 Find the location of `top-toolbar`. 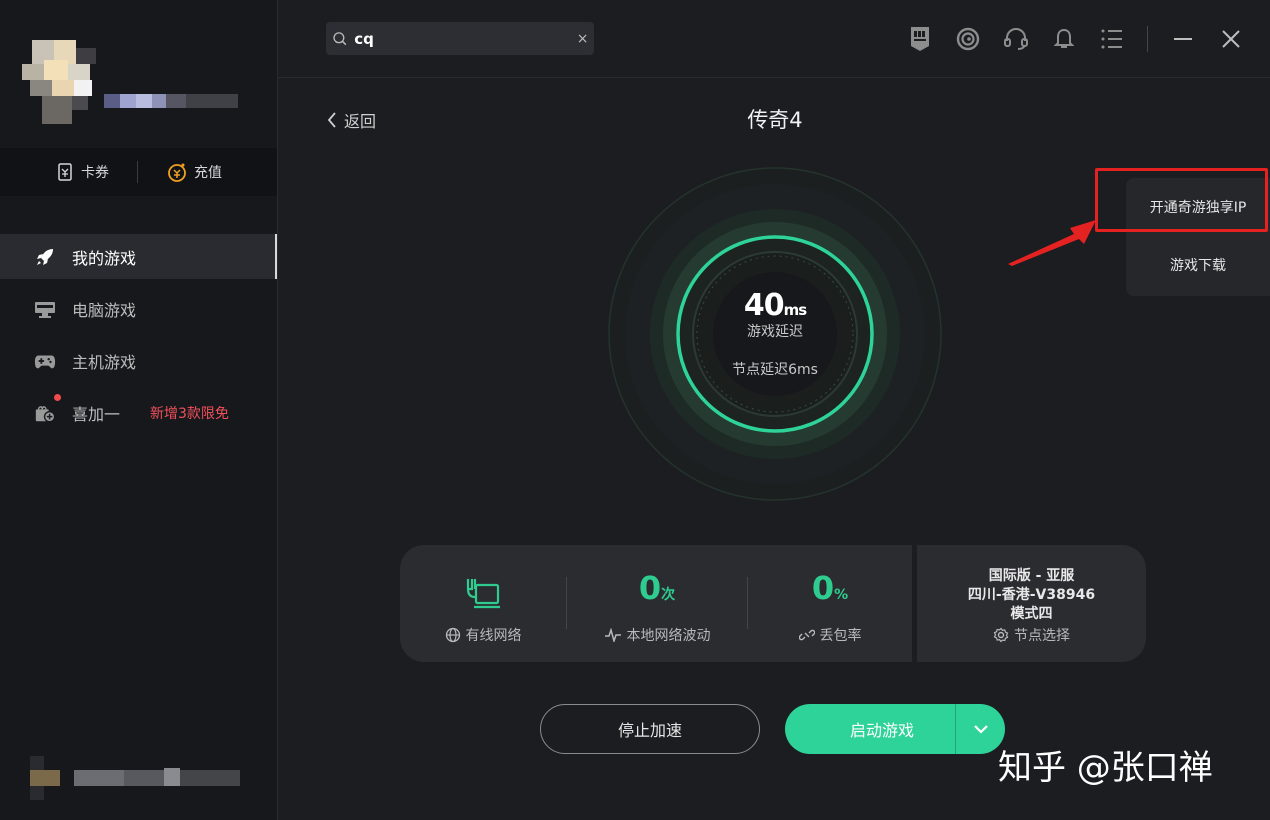

top-toolbar is located at coordinates (1075, 39).